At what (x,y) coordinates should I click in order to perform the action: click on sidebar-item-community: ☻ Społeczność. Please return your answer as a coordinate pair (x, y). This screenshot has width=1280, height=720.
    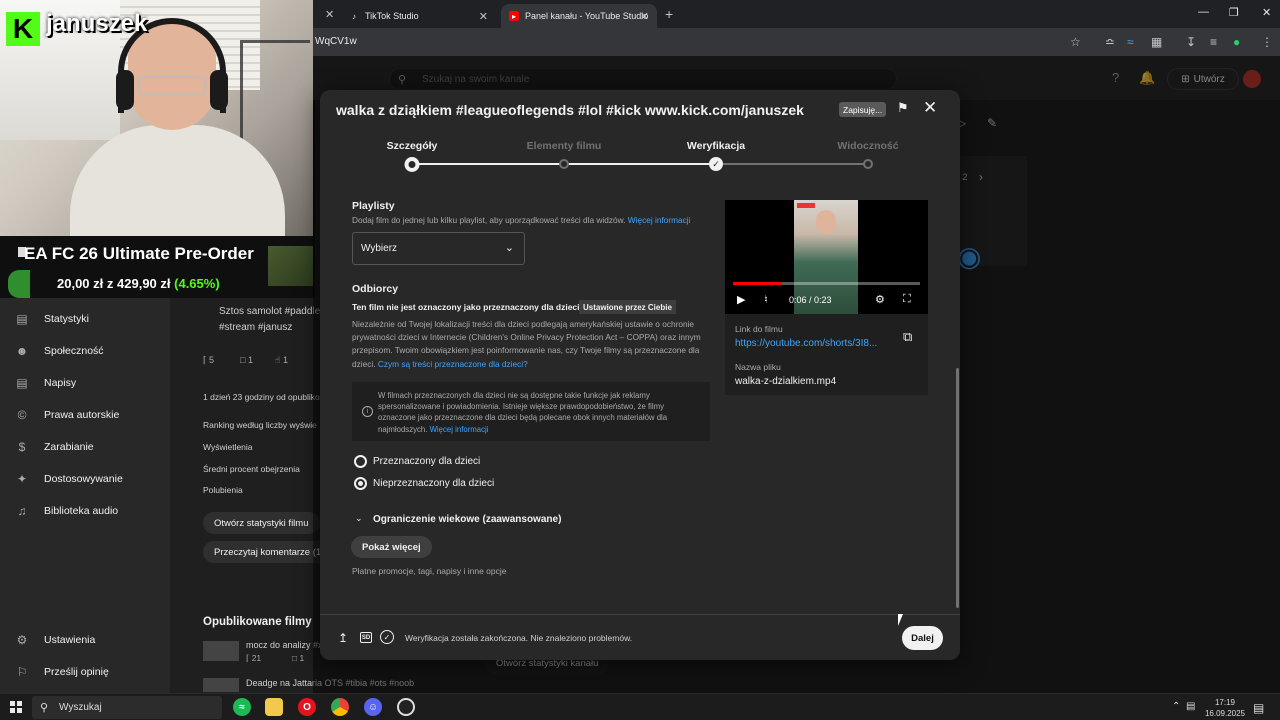
    Looking at the image, I should click on (85, 351).